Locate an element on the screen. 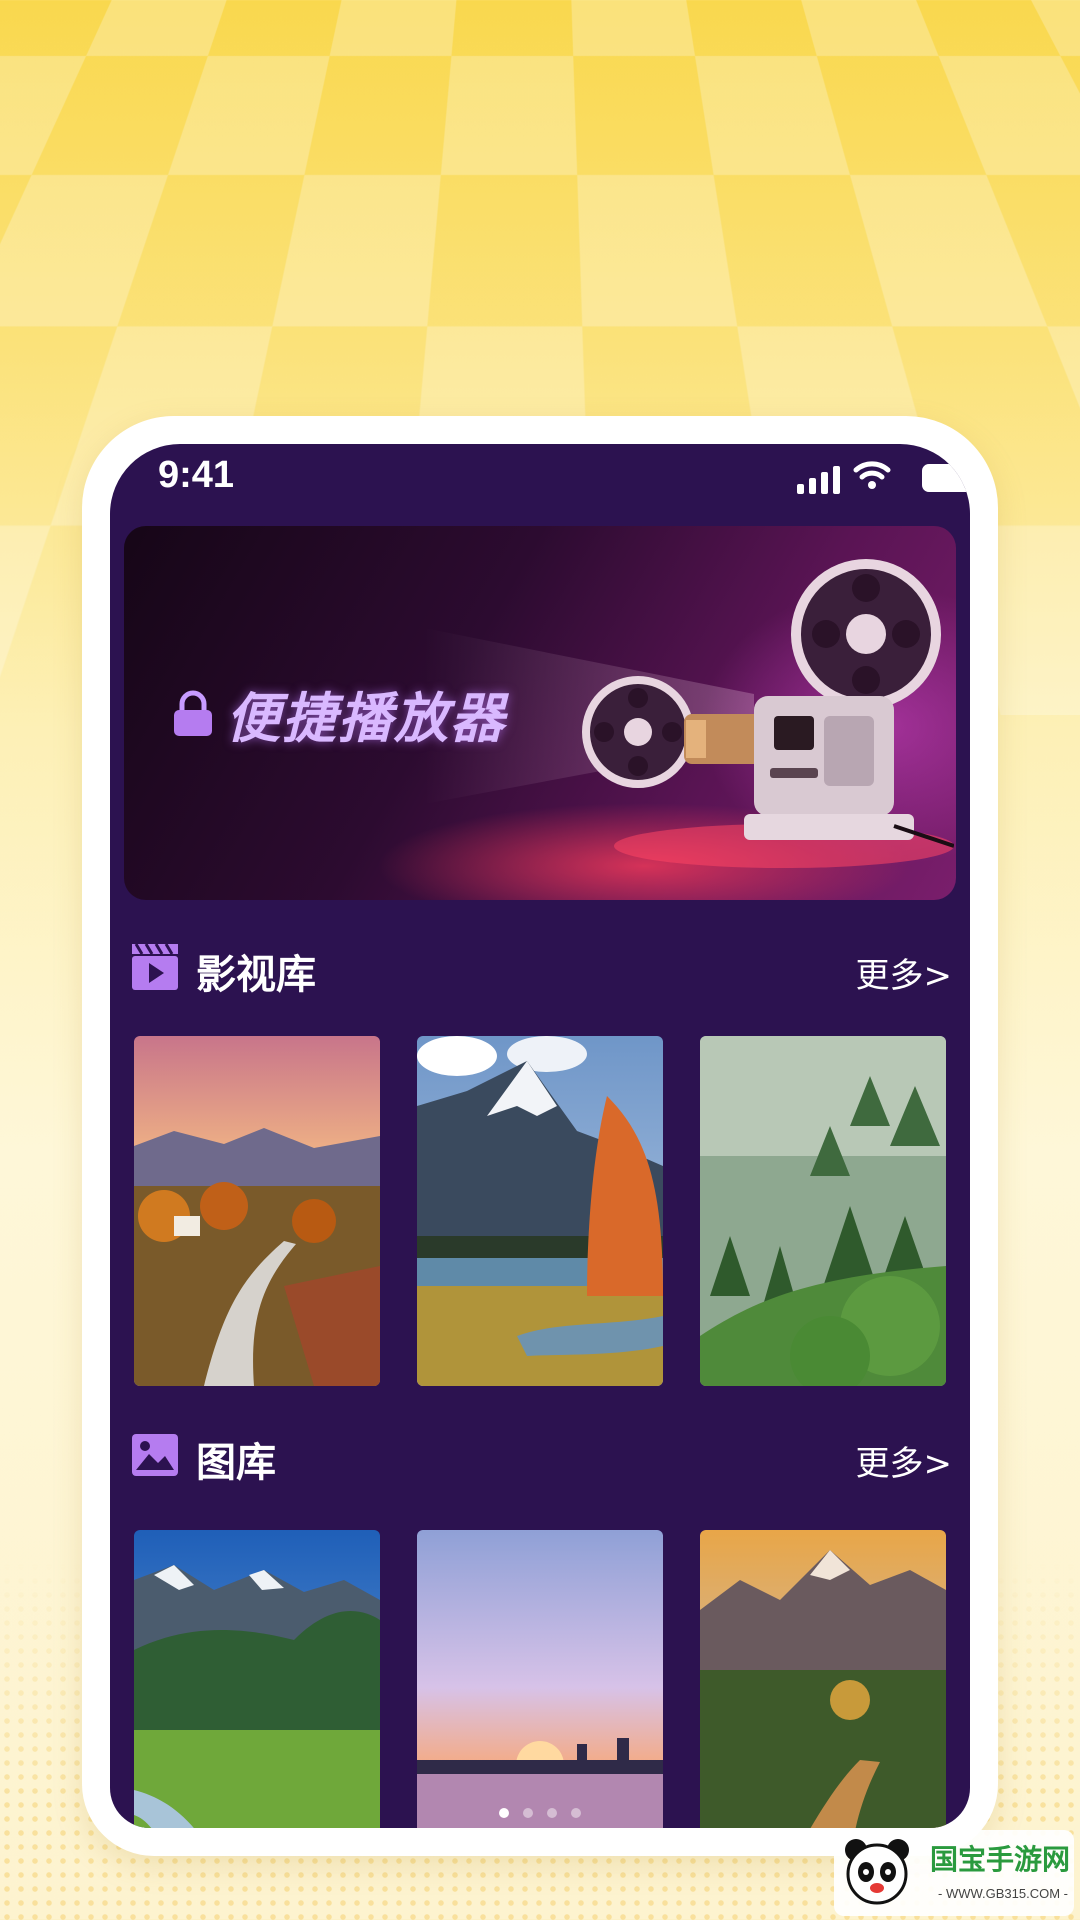  gallery-grid is located at coordinates (540, 1679).